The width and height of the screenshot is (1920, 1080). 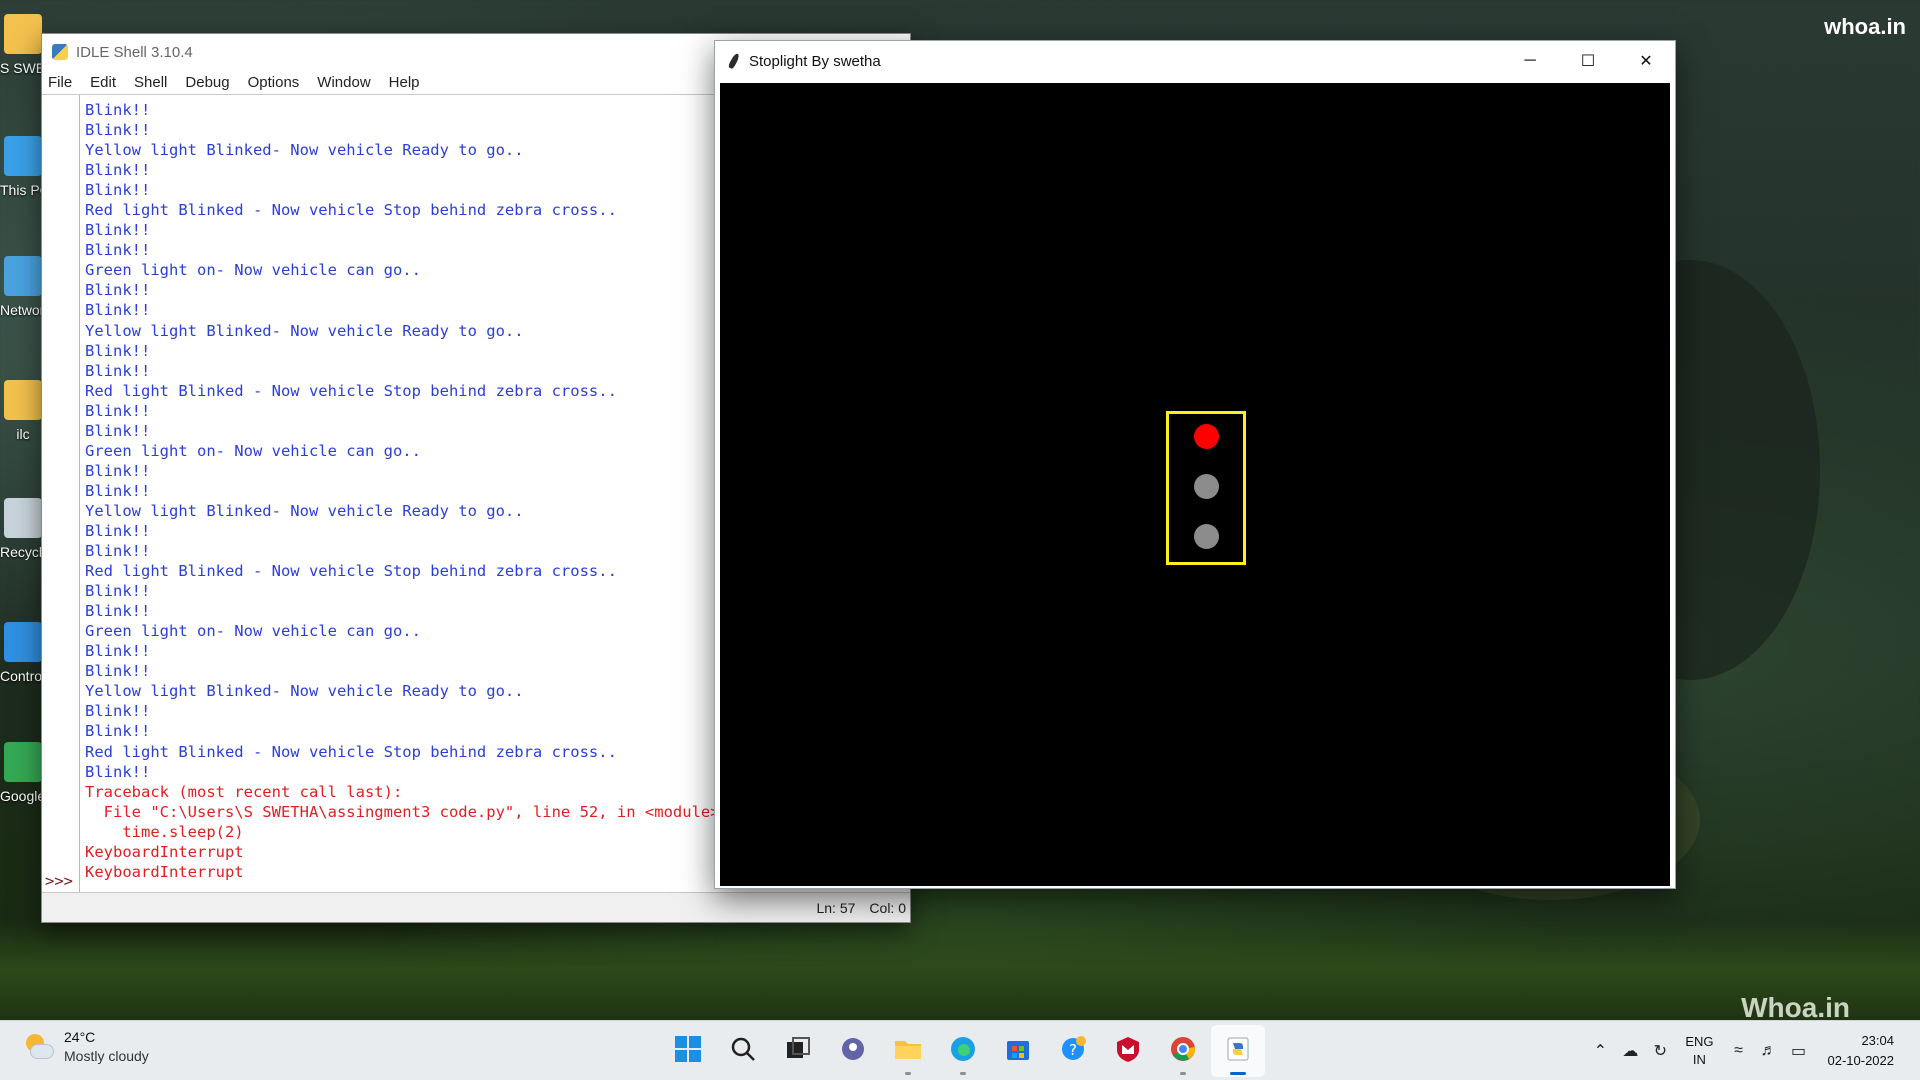 What do you see at coordinates (23, 156) in the screenshot?
I see `desktop-this-pc-icon` at bounding box center [23, 156].